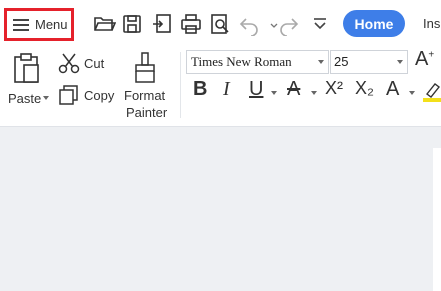  I want to click on format-painter-label-line1: Format, so click(145, 95).